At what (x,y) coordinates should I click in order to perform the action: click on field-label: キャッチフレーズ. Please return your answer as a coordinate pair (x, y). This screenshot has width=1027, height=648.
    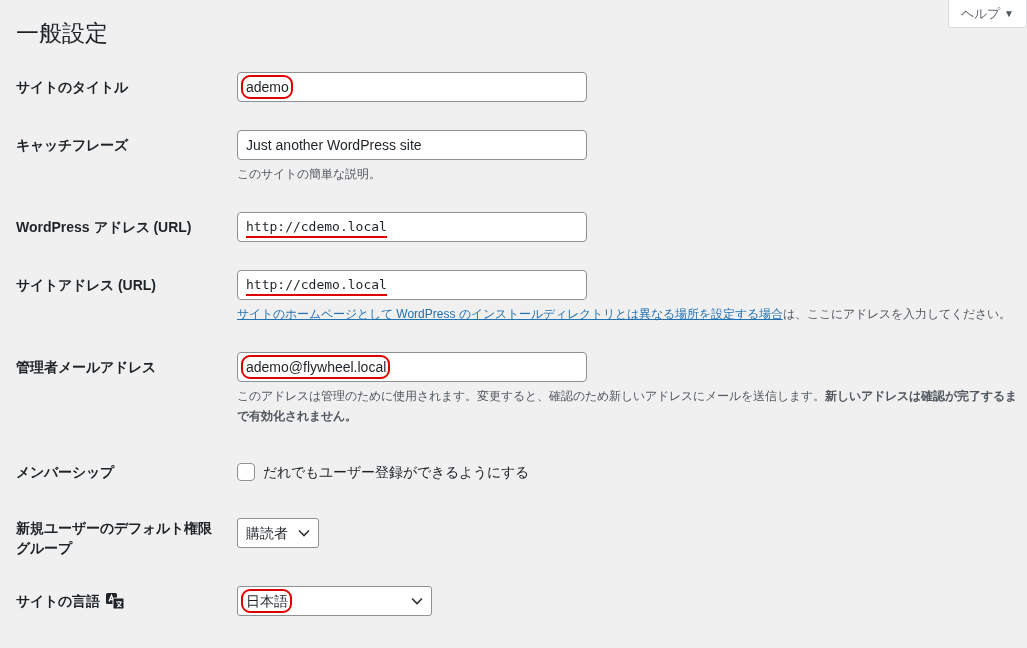
    Looking at the image, I should click on (72, 145).